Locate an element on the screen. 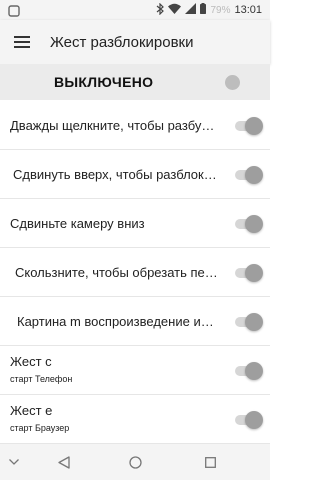  app-bar: Жест разблокировки is located at coordinates (135, 42).